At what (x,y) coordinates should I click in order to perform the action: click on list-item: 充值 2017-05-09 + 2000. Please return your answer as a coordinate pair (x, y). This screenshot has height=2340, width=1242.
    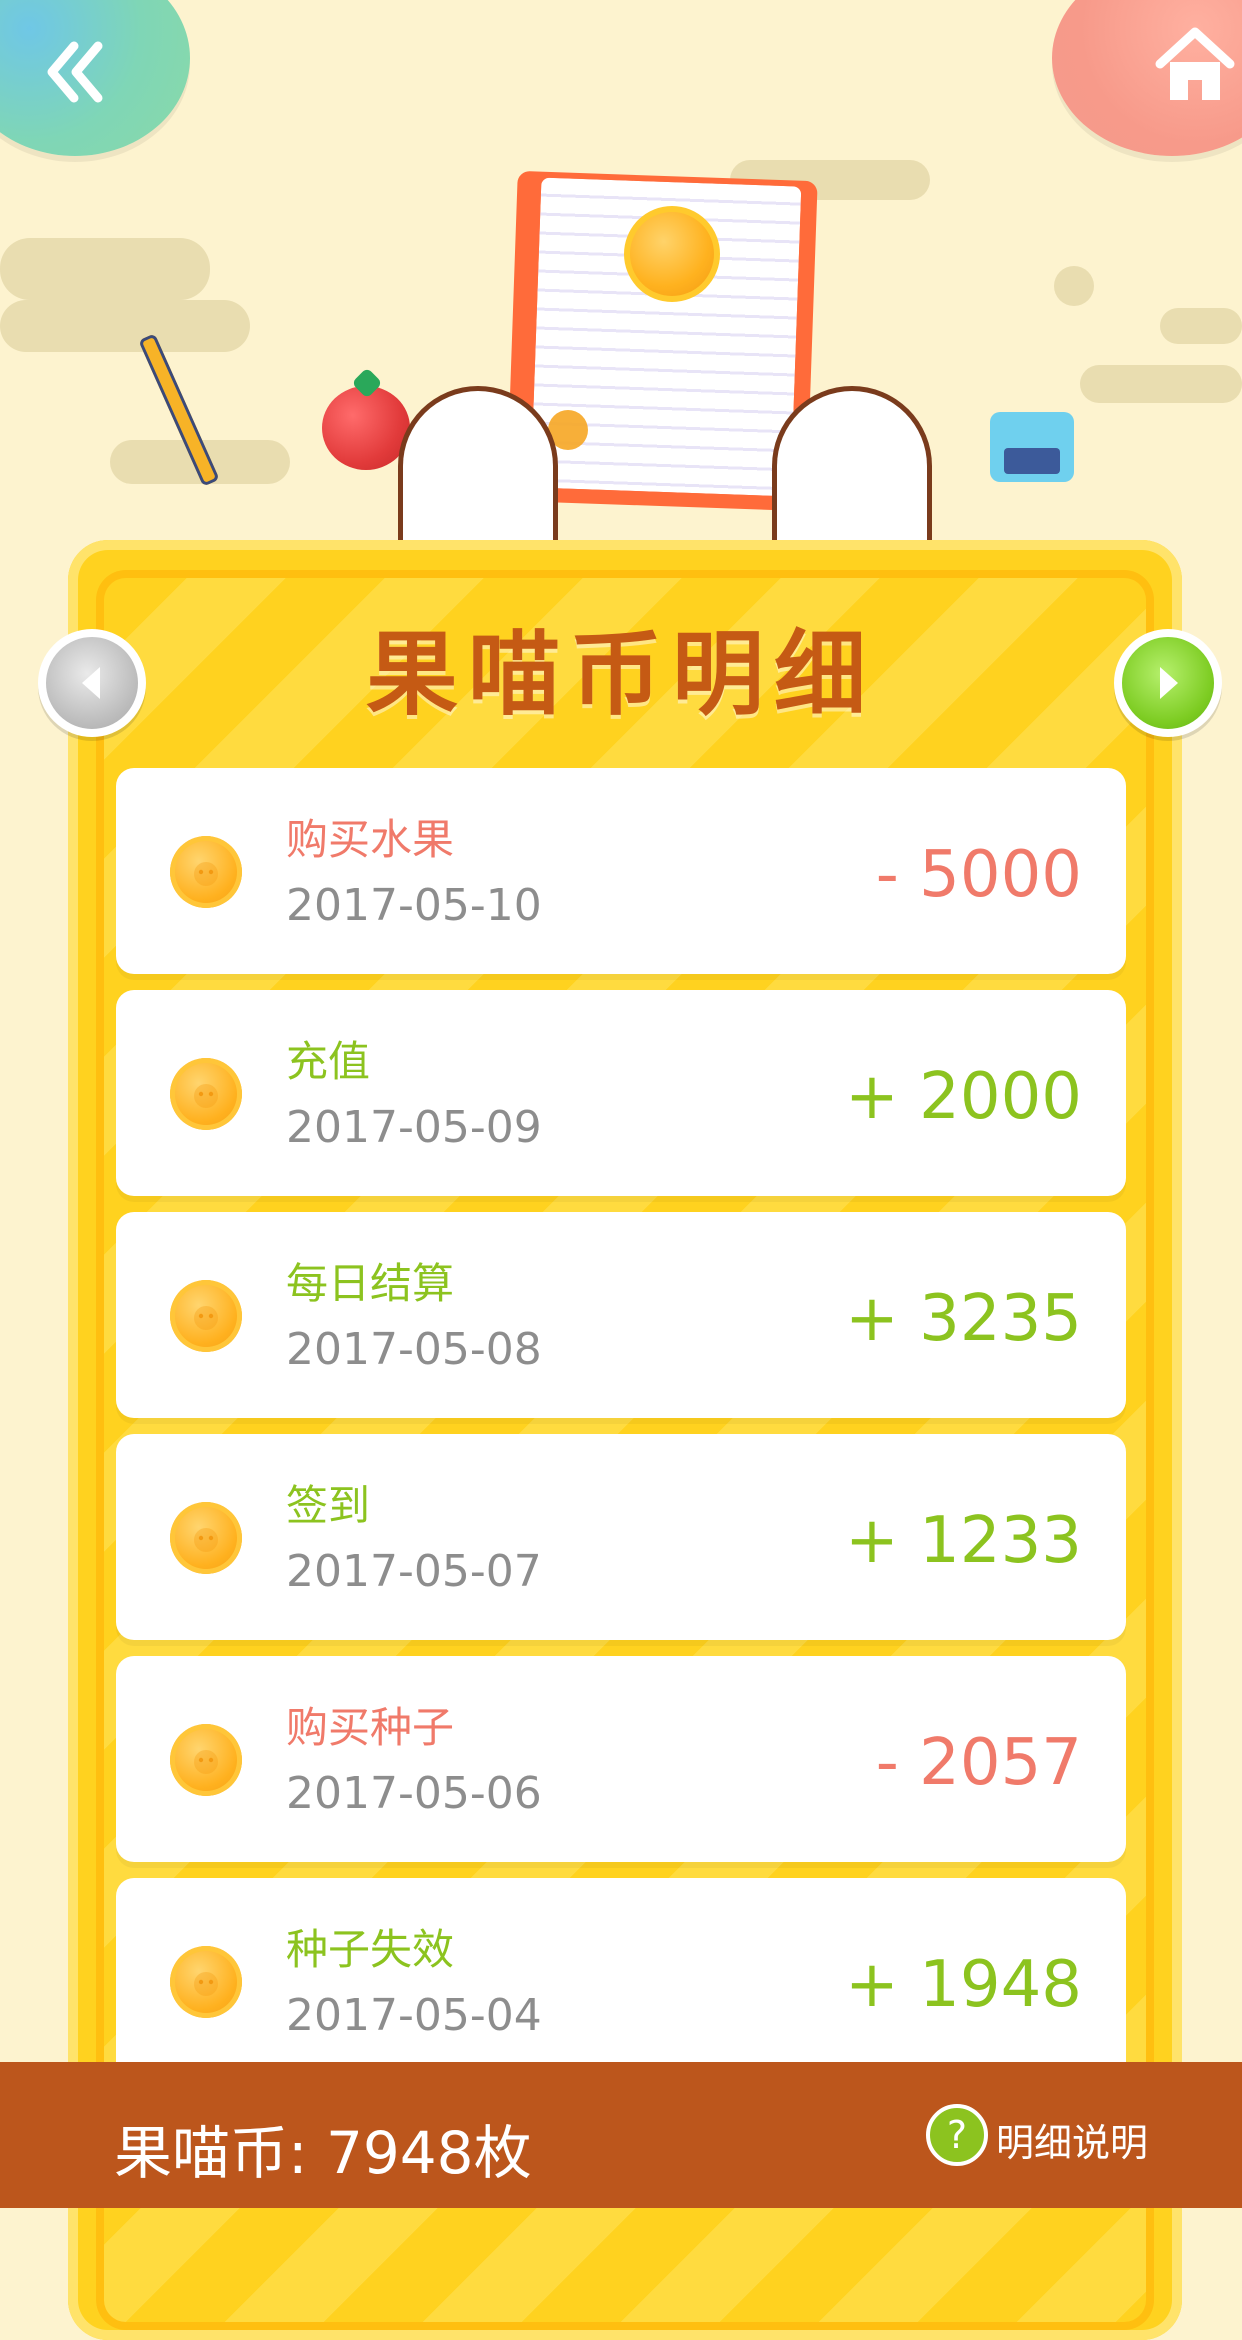
    Looking at the image, I should click on (621, 1093).